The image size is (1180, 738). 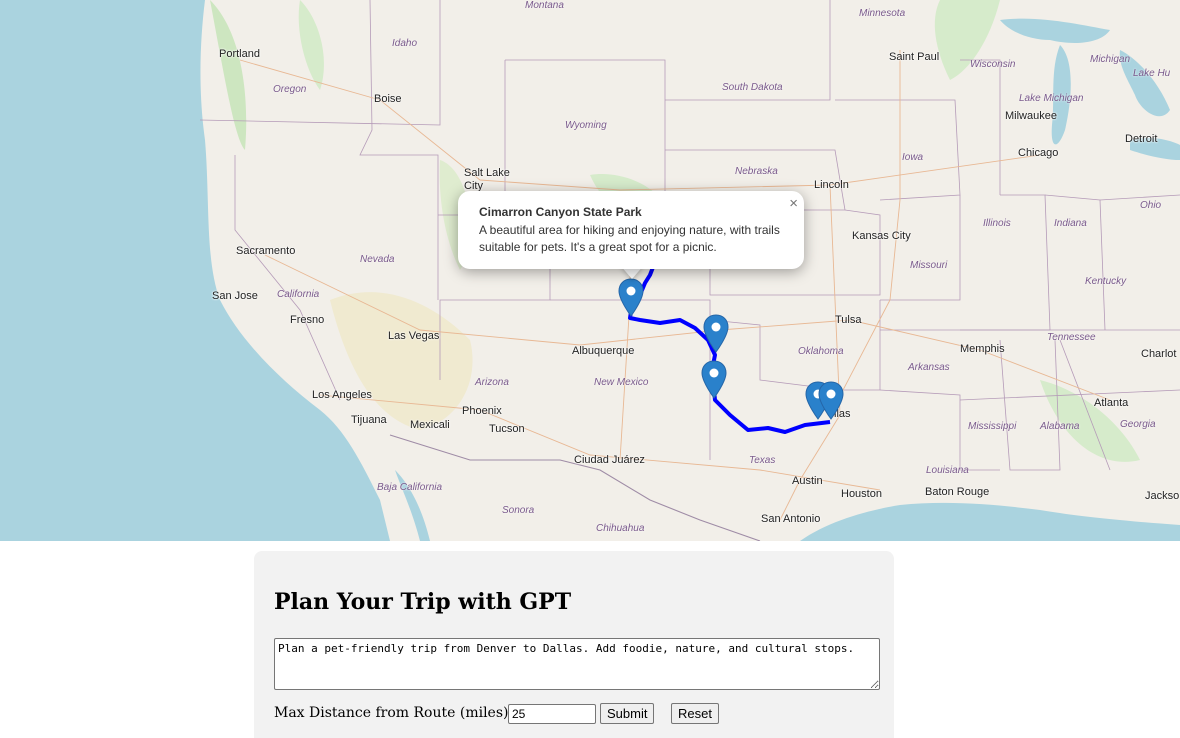 I want to click on map-label-michigan: Michigan, so click(x=1110, y=59).